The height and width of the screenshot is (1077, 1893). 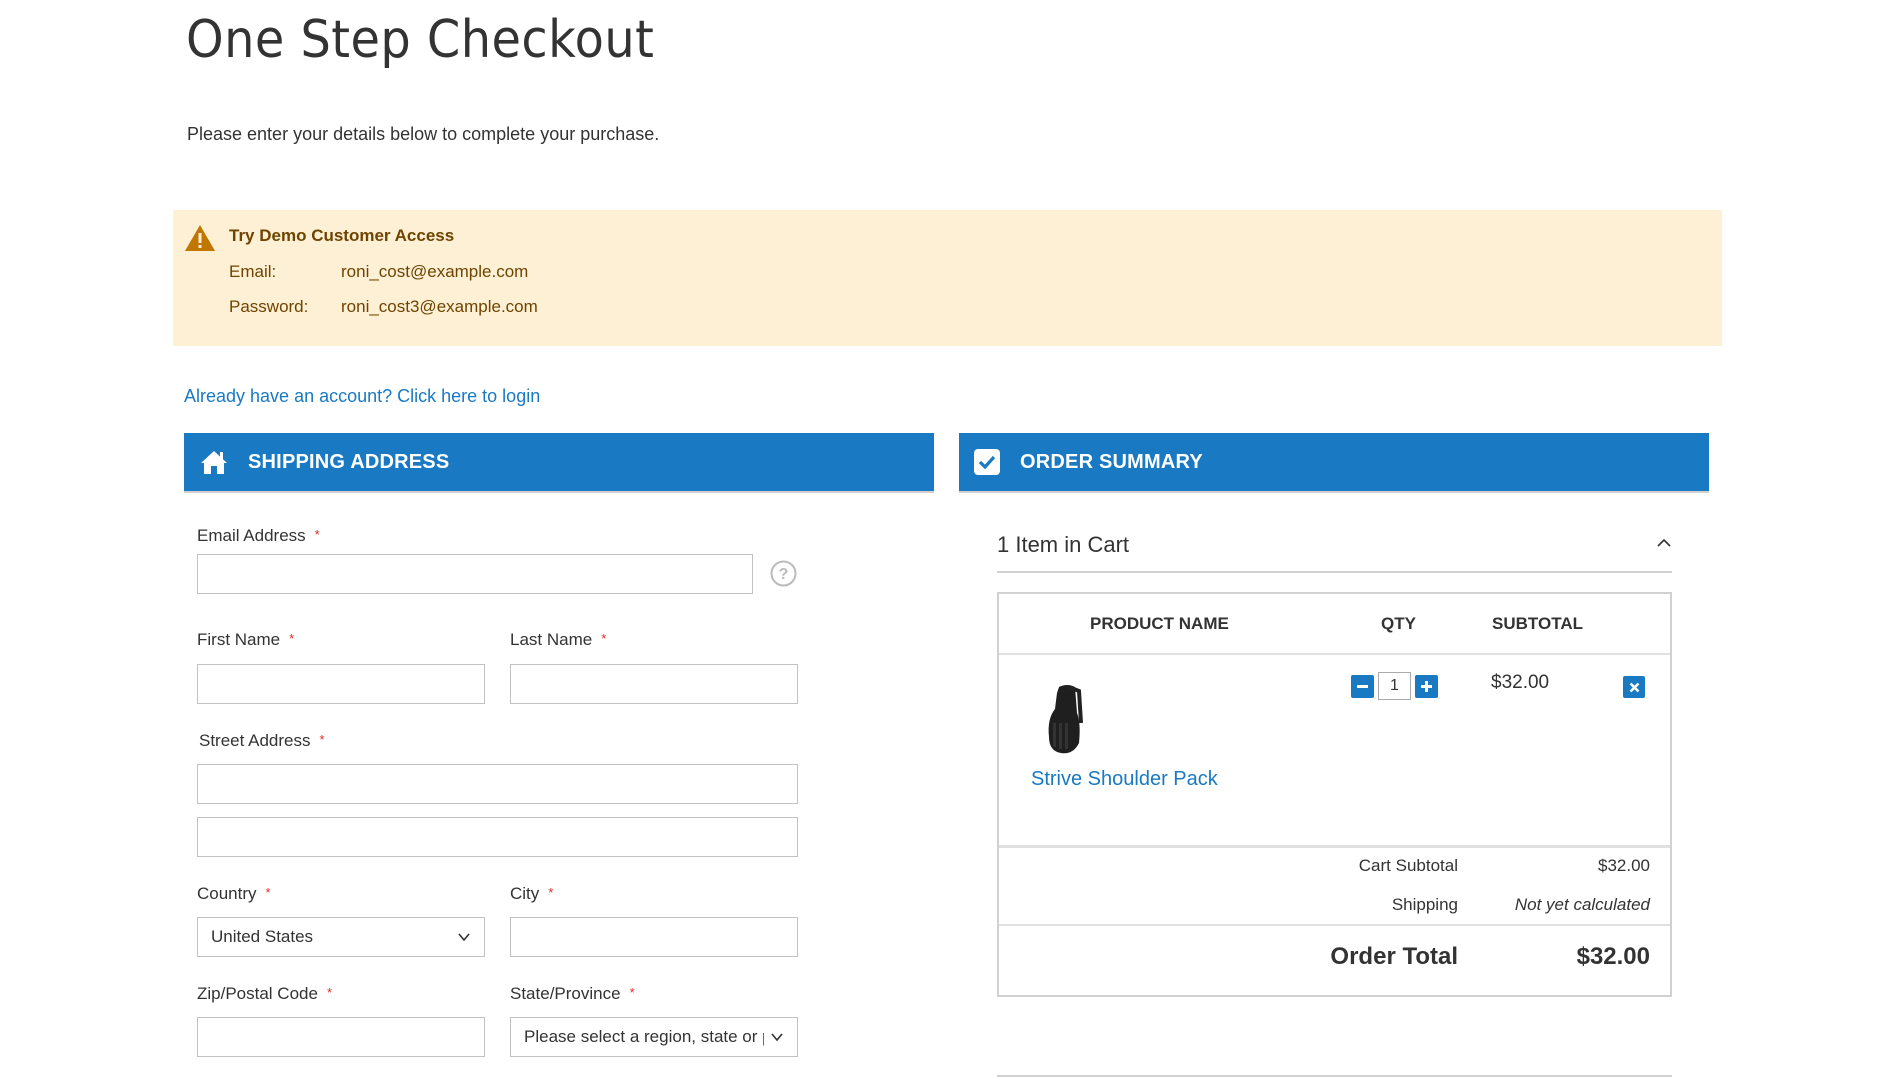 I want to click on question-circle-icon: ?, so click(x=783, y=573).